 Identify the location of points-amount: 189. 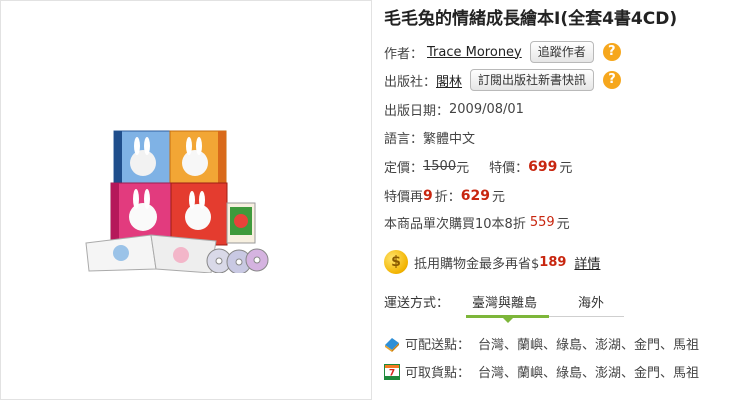
(553, 262).